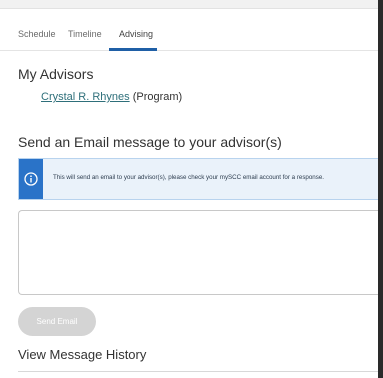  Describe the element at coordinates (85, 97) in the screenshot. I see `advisor-name-link: Crystal R. Rhynes` at that location.